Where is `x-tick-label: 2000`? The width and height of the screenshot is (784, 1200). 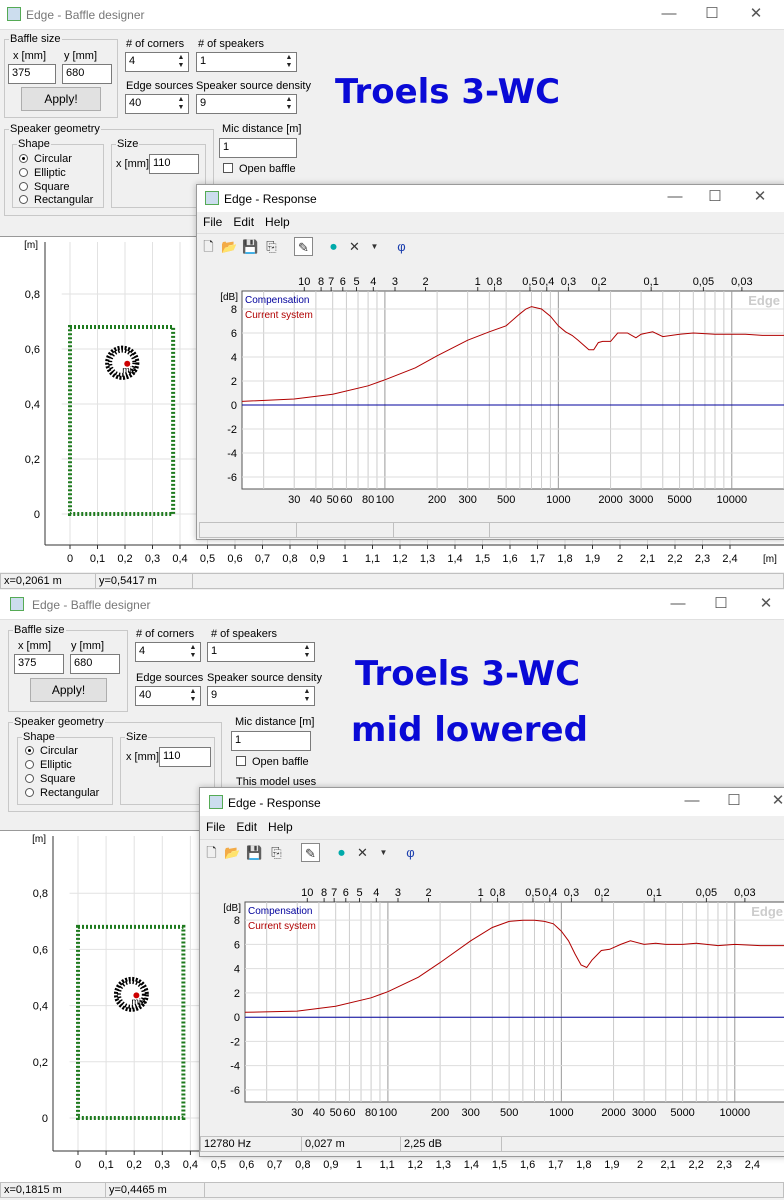
x-tick-label: 2000 is located at coordinates (610, 500).